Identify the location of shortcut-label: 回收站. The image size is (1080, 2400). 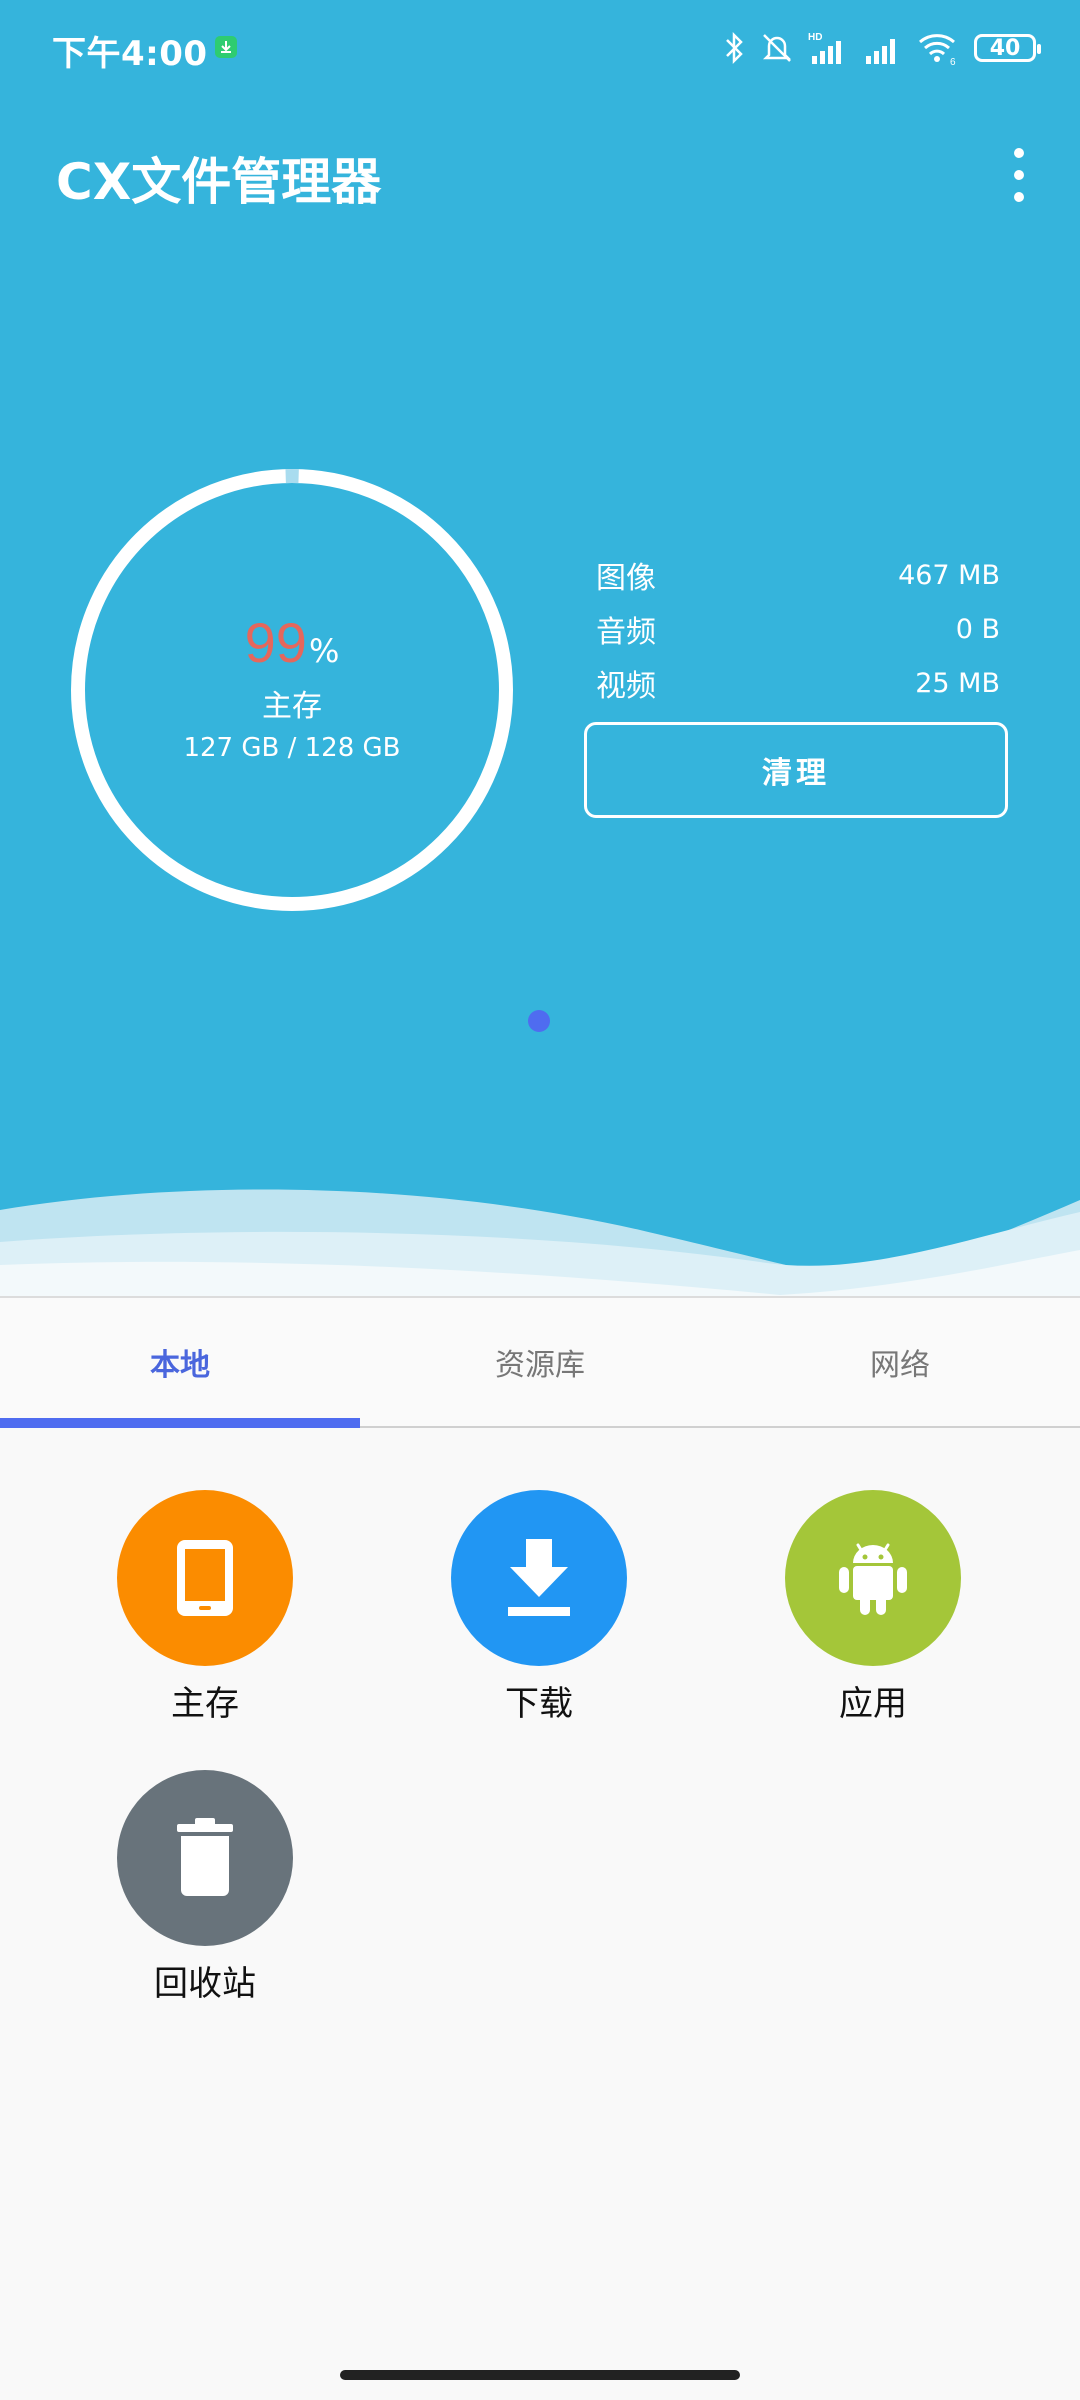
(205, 1984).